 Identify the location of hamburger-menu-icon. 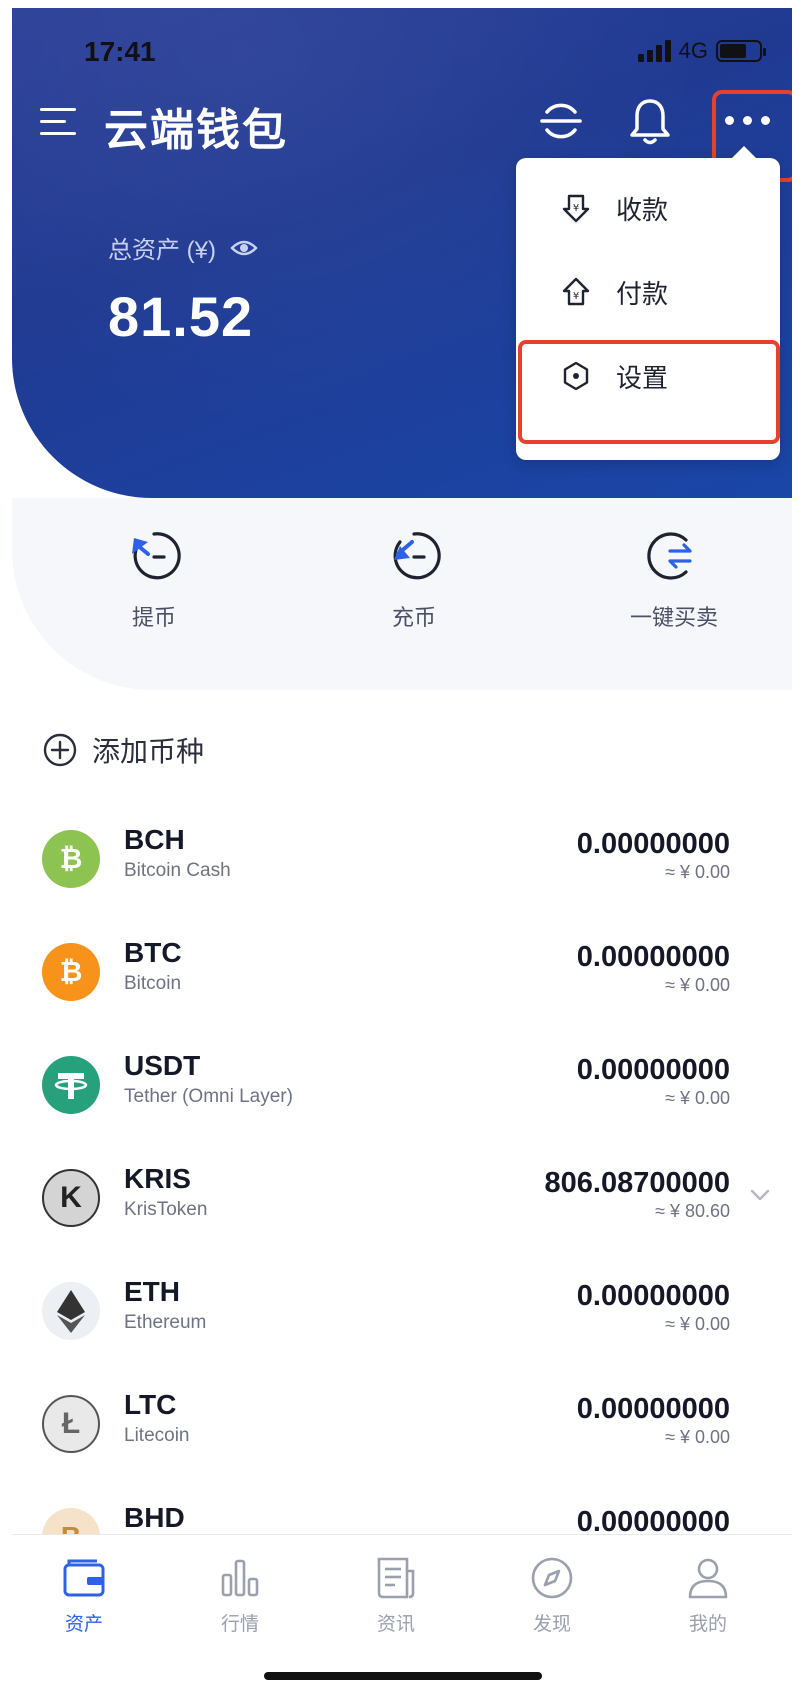
(58, 122).